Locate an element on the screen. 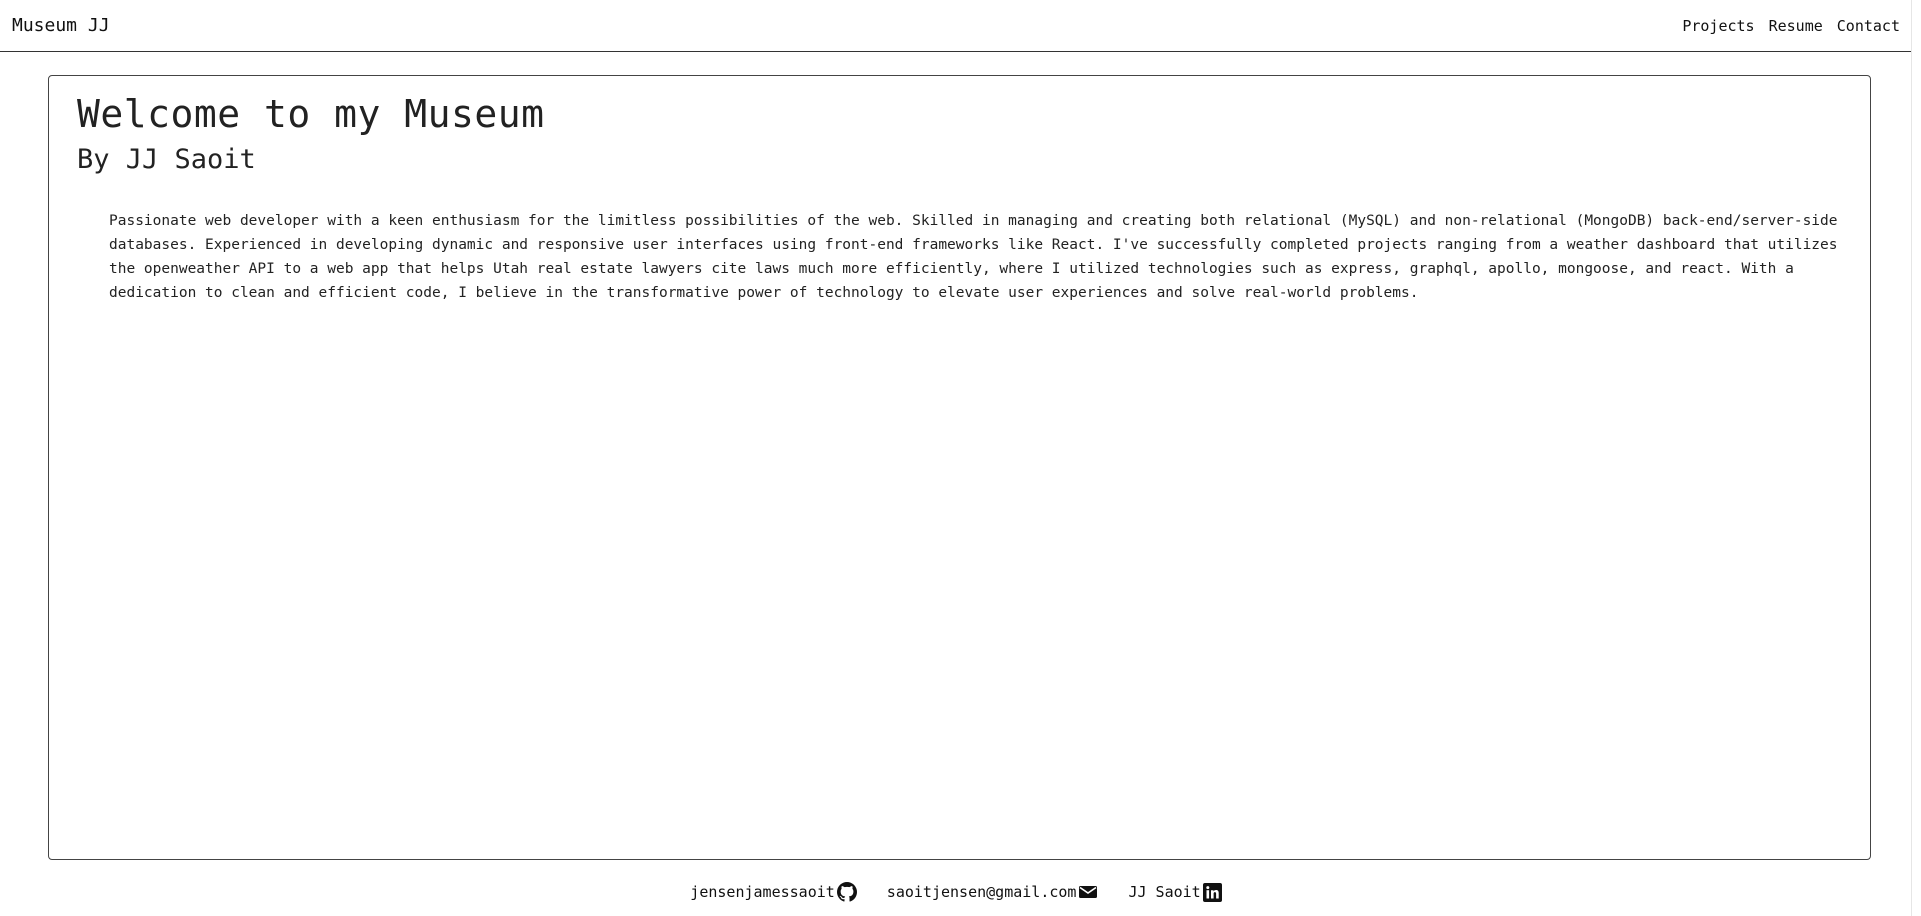 The width and height of the screenshot is (1921, 916). email-label: saoitjensen@gmail.com is located at coordinates (981, 892).